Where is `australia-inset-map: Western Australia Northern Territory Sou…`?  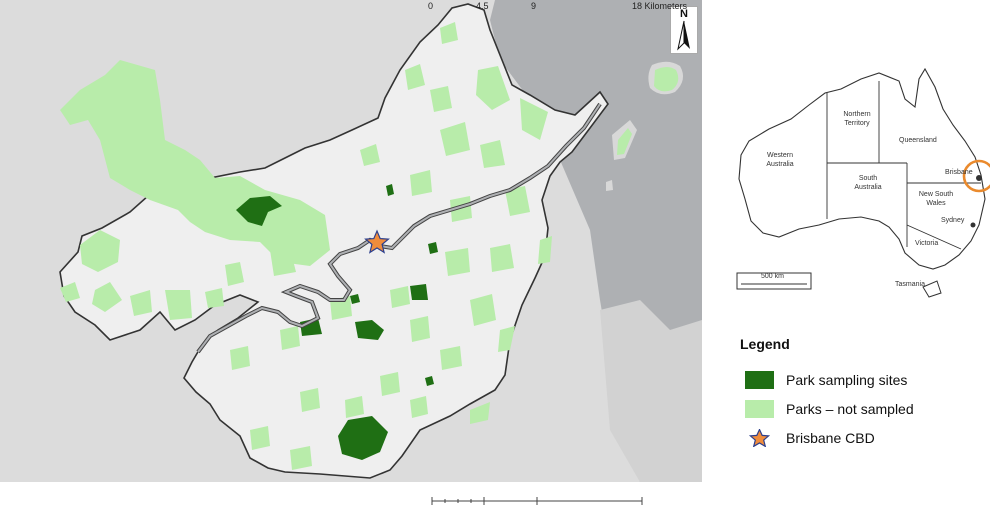 australia-inset-map: Western Australia Northern Territory Sou… is located at coordinates (862, 179).